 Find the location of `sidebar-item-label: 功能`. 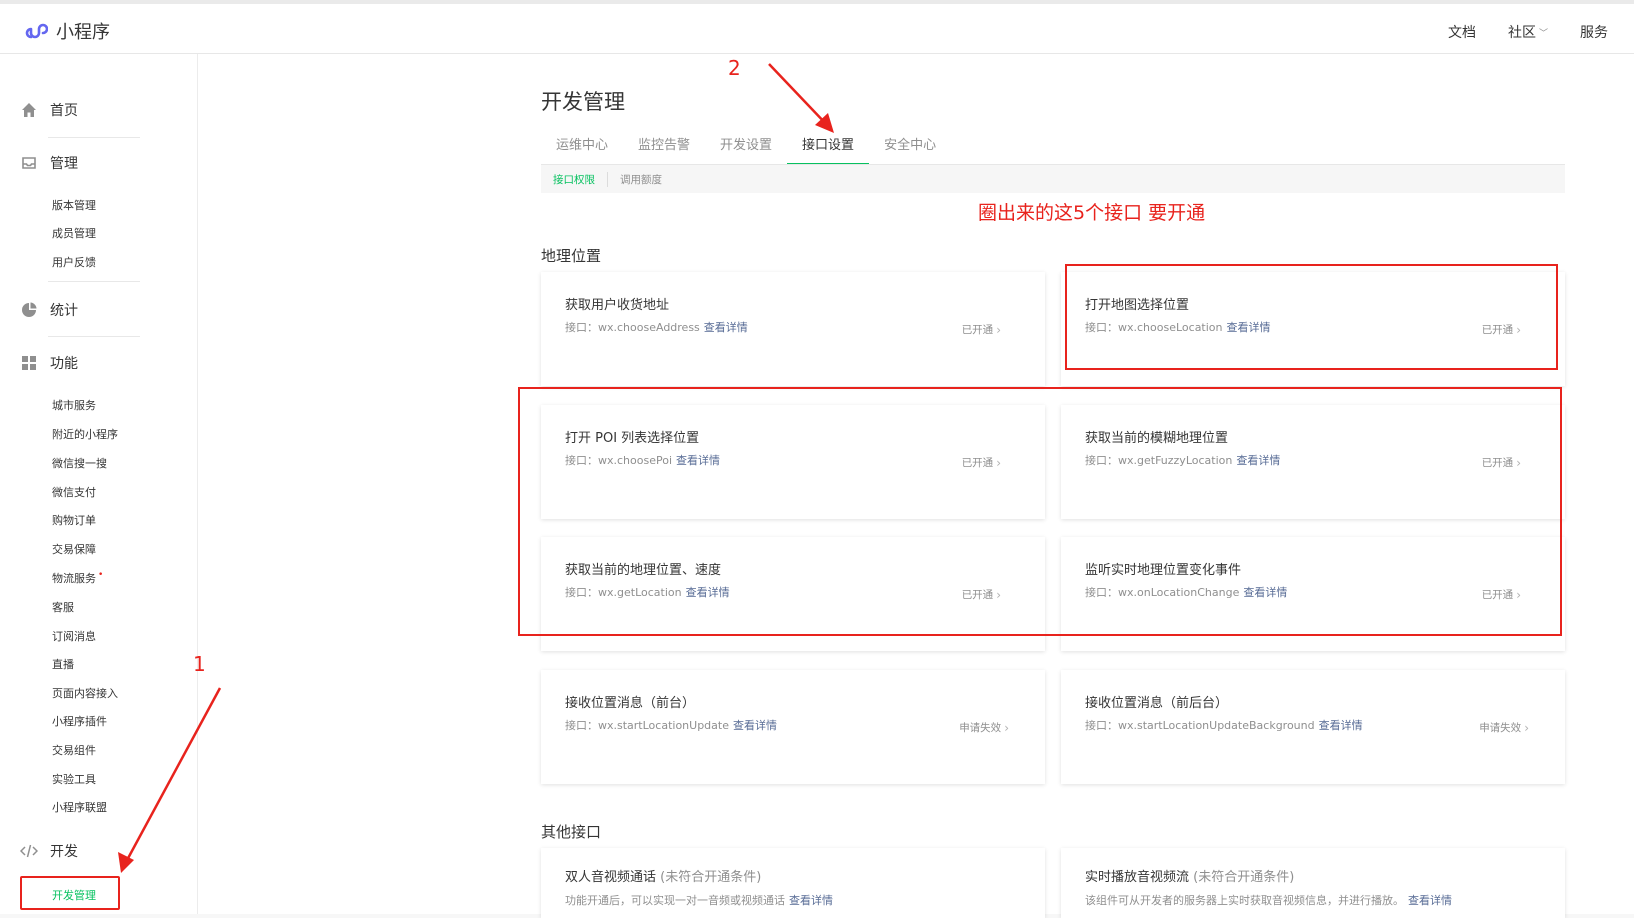

sidebar-item-label: 功能 is located at coordinates (64, 364).